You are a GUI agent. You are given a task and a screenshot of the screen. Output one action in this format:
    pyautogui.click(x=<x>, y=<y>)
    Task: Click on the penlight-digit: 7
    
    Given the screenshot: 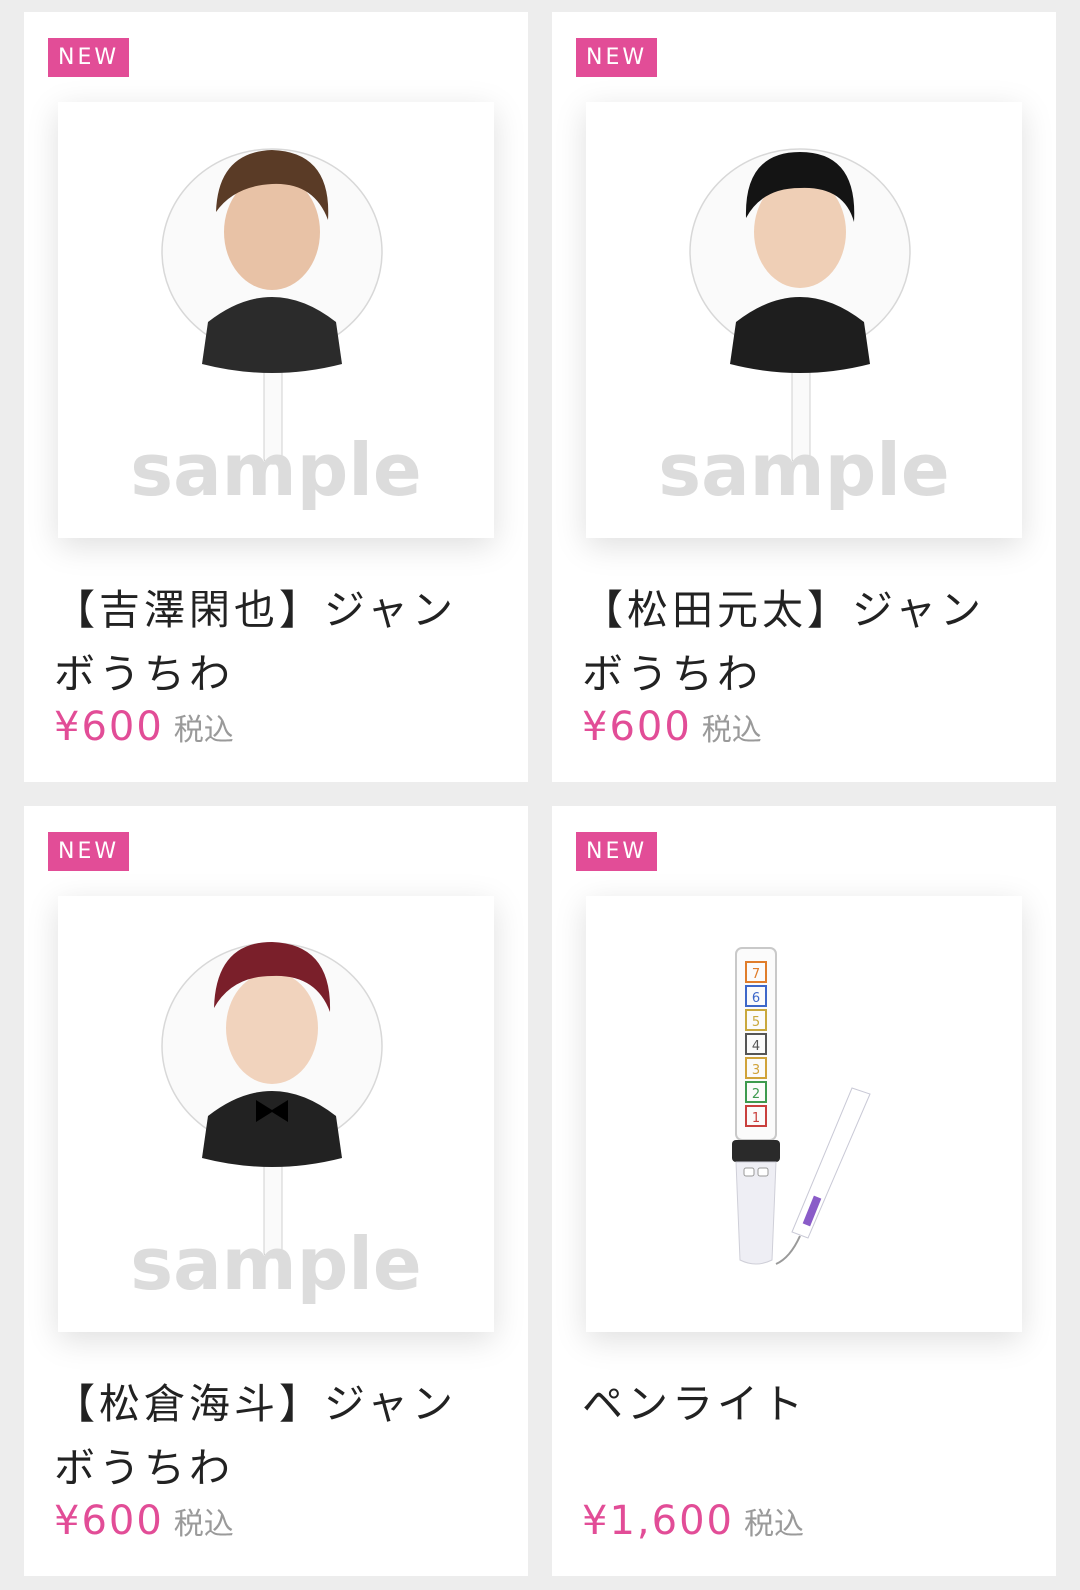 What is the action you would take?
    pyautogui.click(x=756, y=974)
    